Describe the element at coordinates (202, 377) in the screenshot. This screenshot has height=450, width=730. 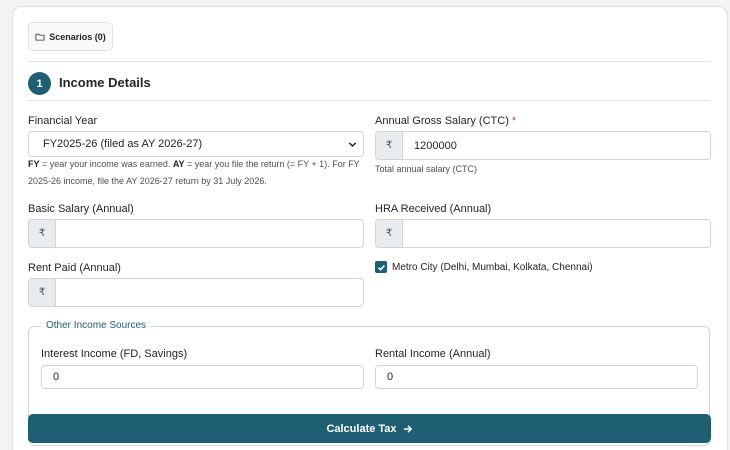
I see `interest-income-input: 0` at that location.